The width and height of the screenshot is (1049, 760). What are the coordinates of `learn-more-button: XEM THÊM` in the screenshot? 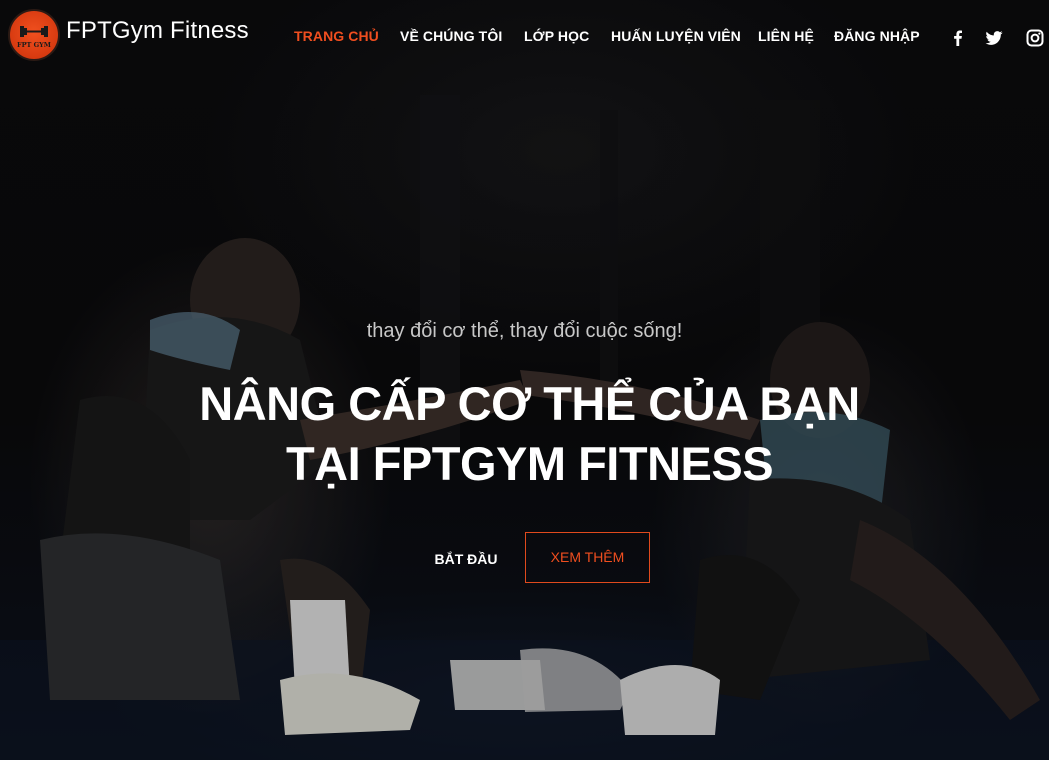 It's located at (587, 557).